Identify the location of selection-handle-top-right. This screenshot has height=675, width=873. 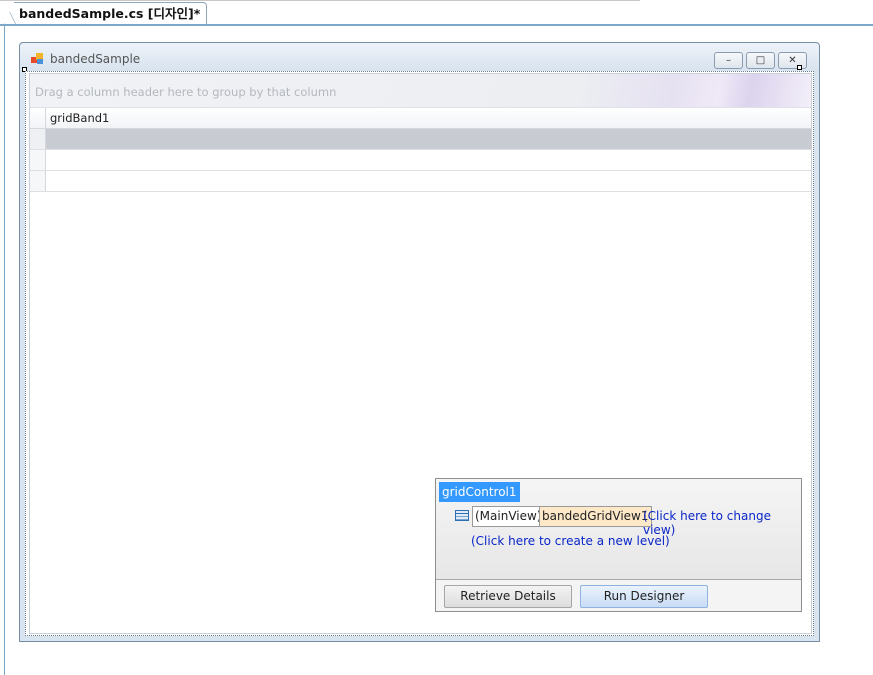
(799, 67).